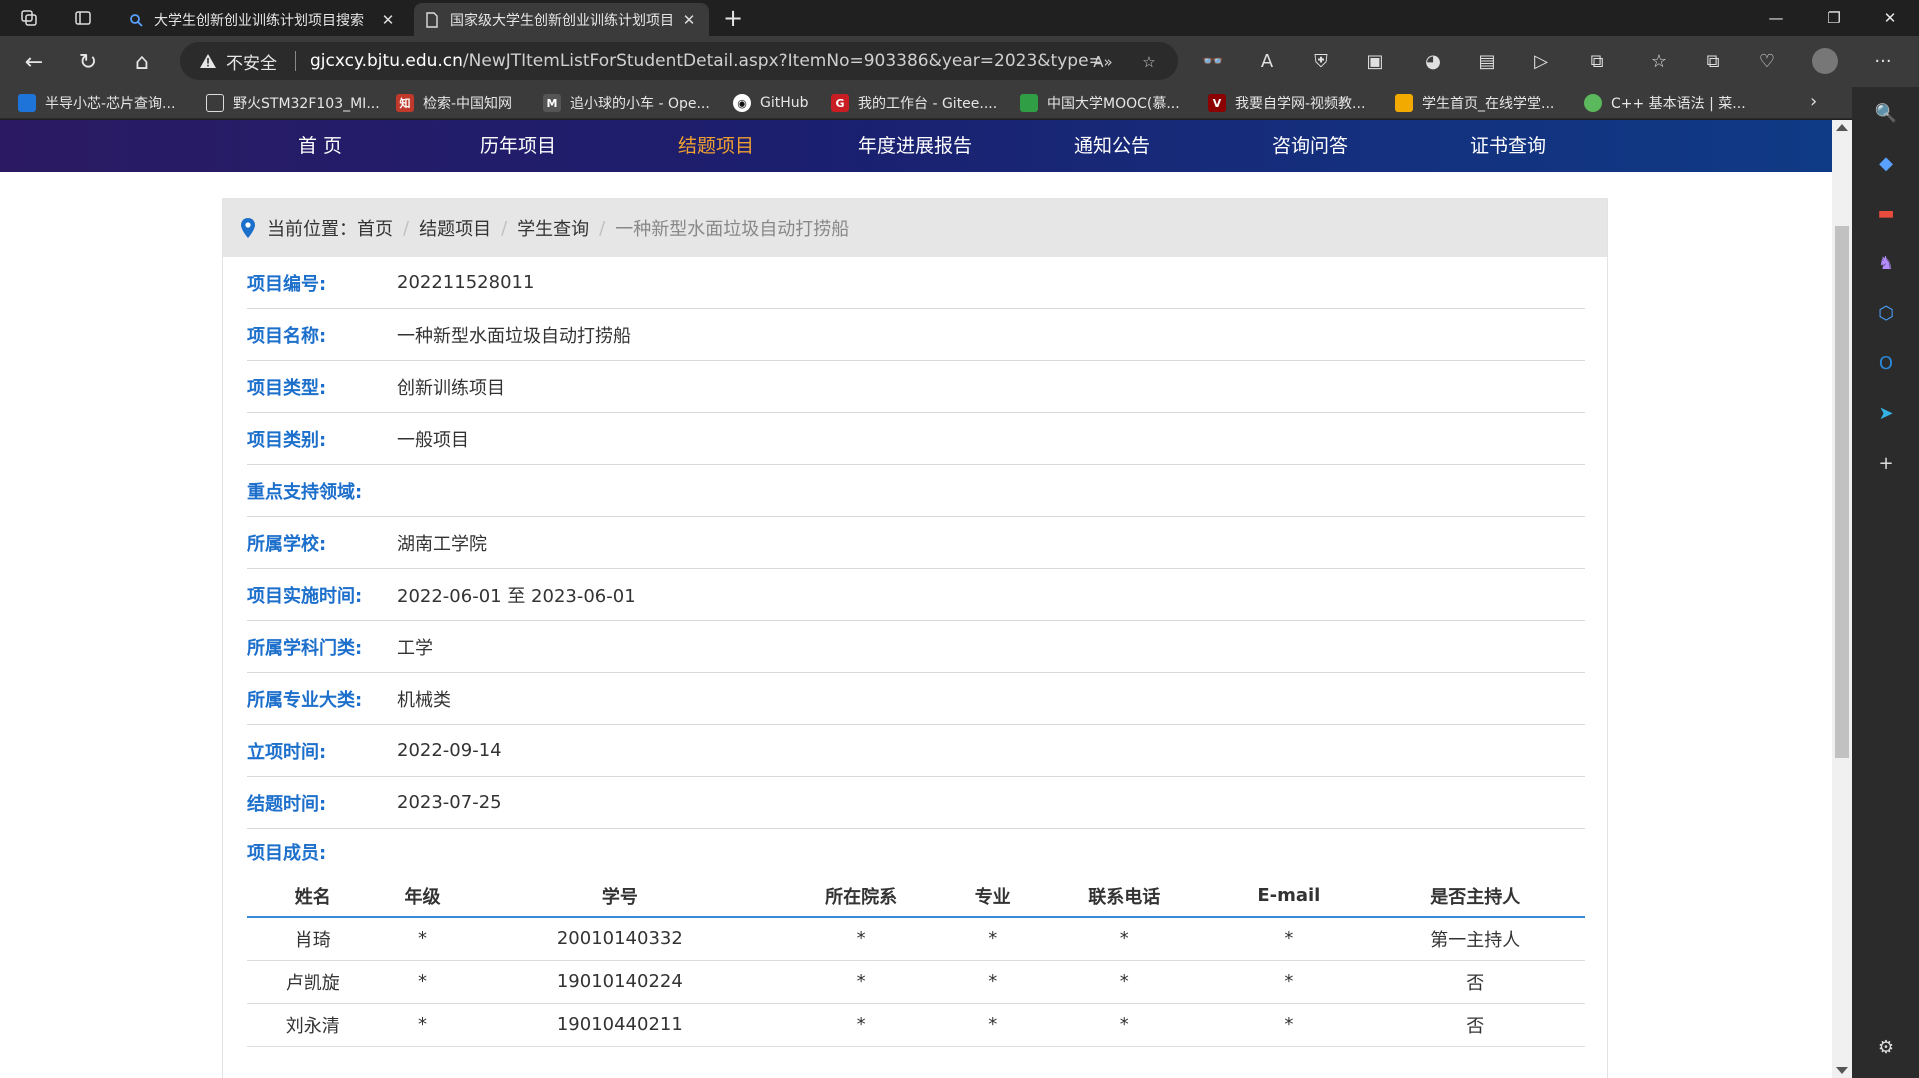 Image resolution: width=1919 pixels, height=1078 pixels. Describe the element at coordinates (514, 336) in the screenshot. I see `field-value: 一种新型水面垃圾自动打捞船` at that location.